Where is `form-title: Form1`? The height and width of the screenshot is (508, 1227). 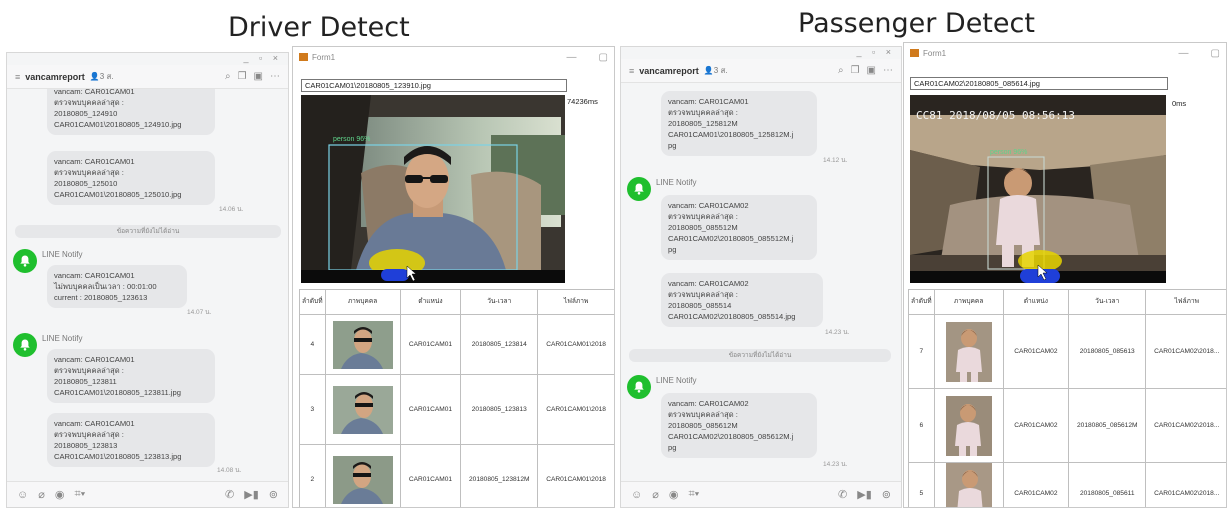 form-title: Form1 is located at coordinates (935, 53).